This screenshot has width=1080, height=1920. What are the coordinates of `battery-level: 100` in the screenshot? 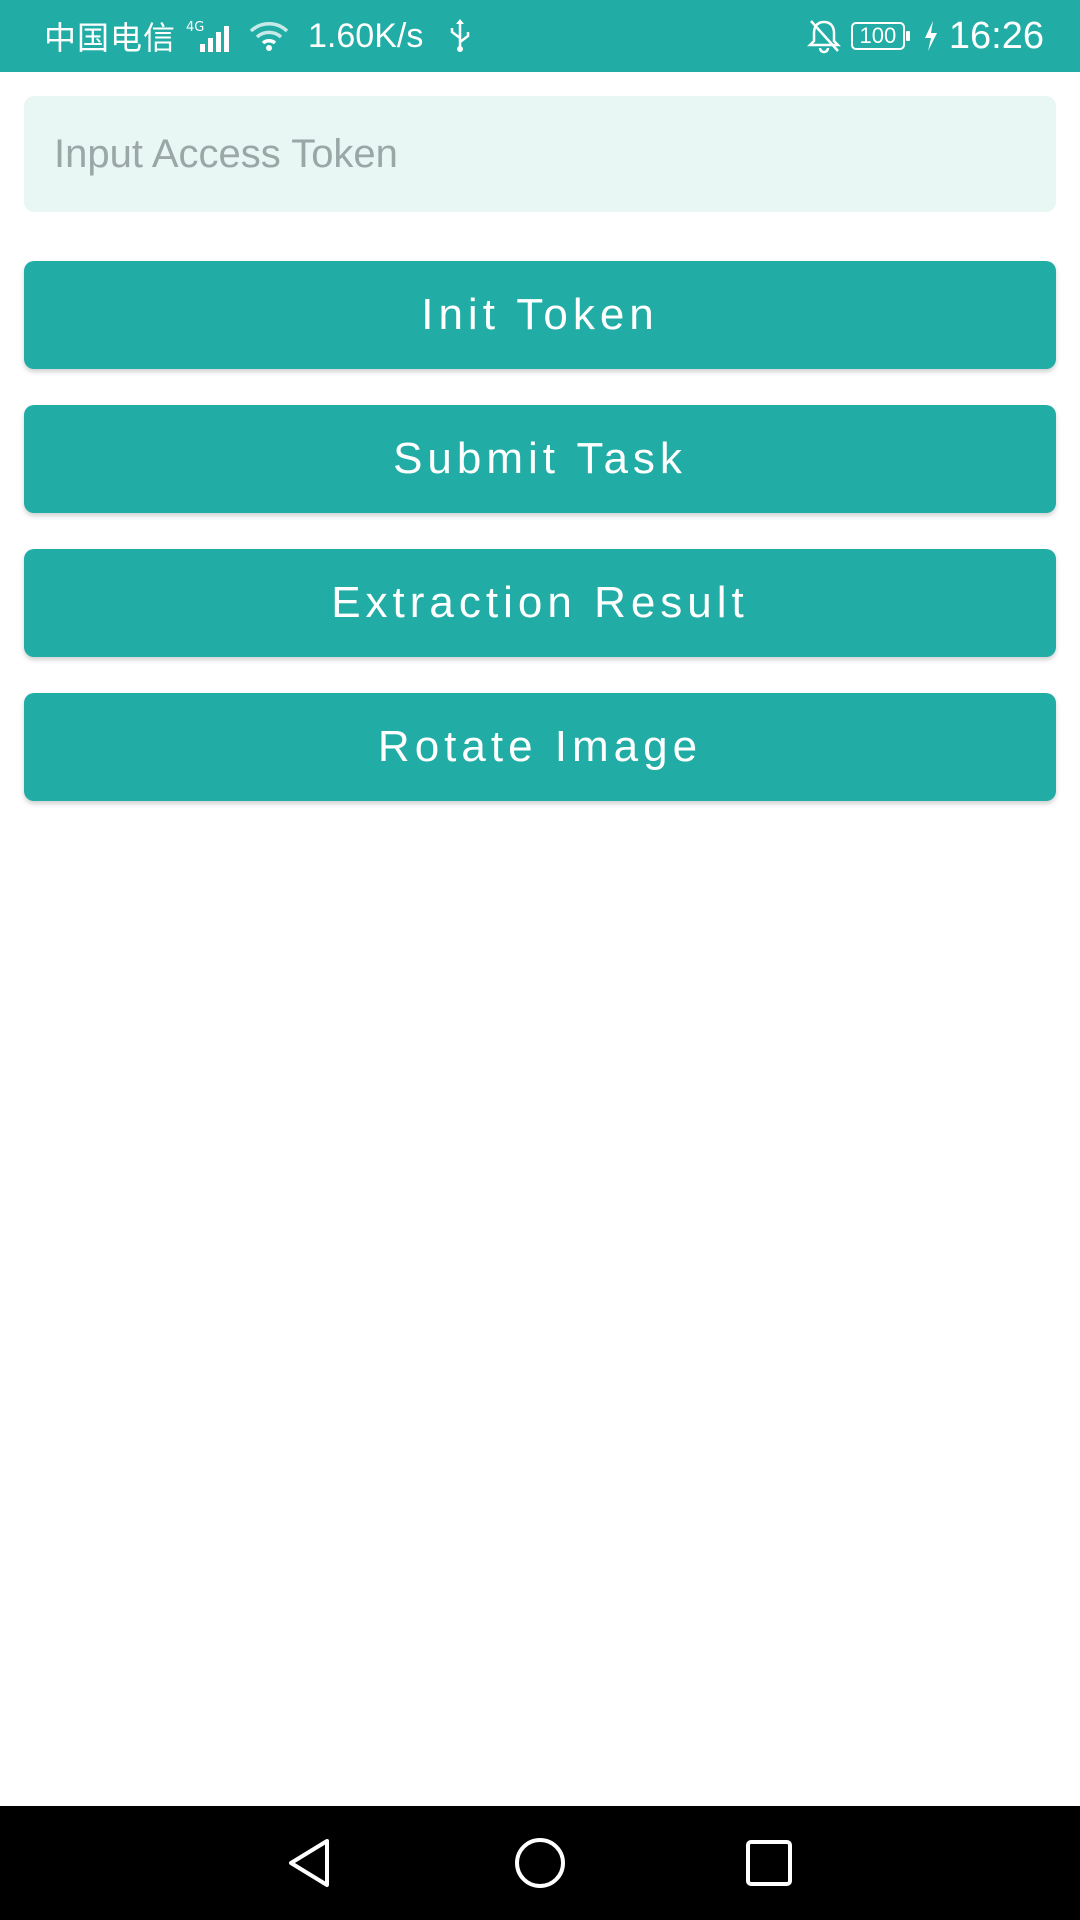 It's located at (878, 35).